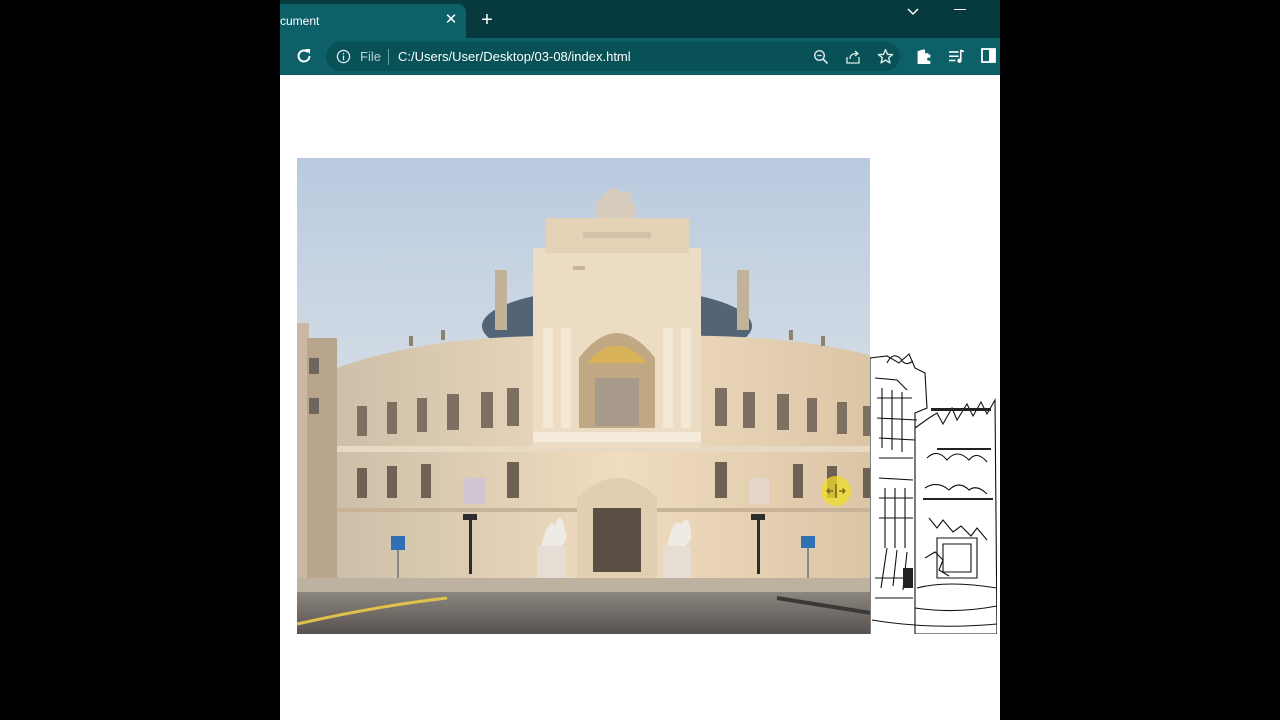  I want to click on url-scheme-label: File, so click(370, 56).